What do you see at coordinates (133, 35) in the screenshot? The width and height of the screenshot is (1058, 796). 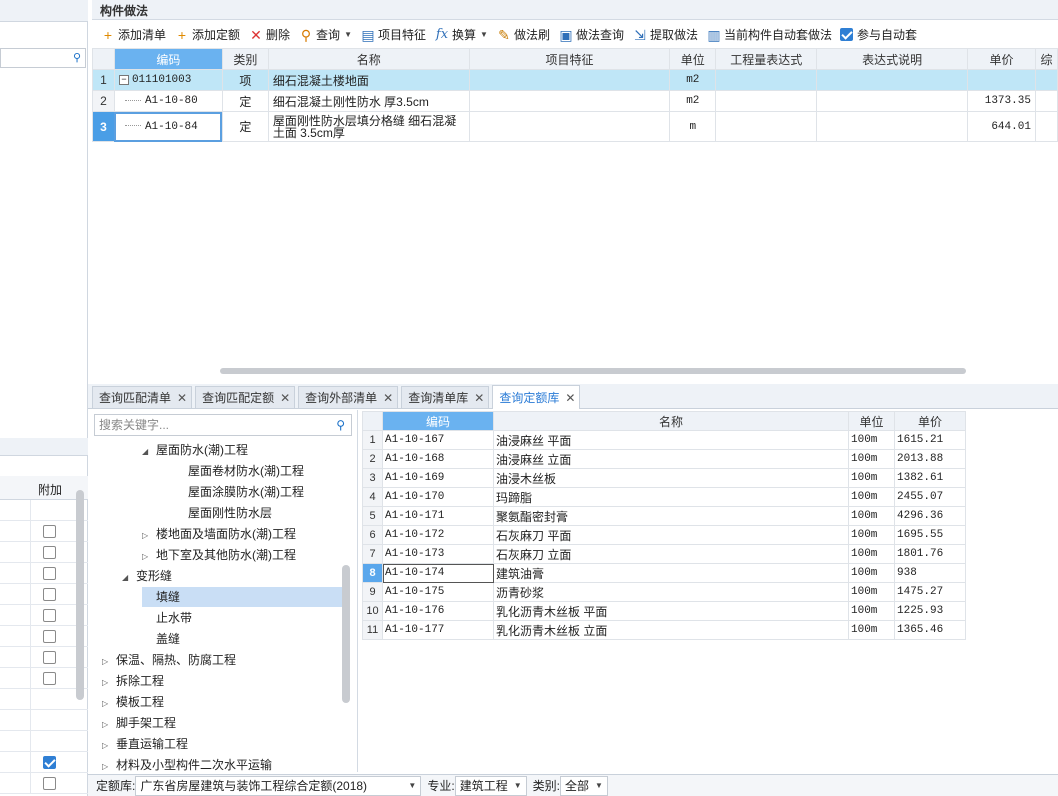 I see `toolbar-button-0: + 添加清单` at bounding box center [133, 35].